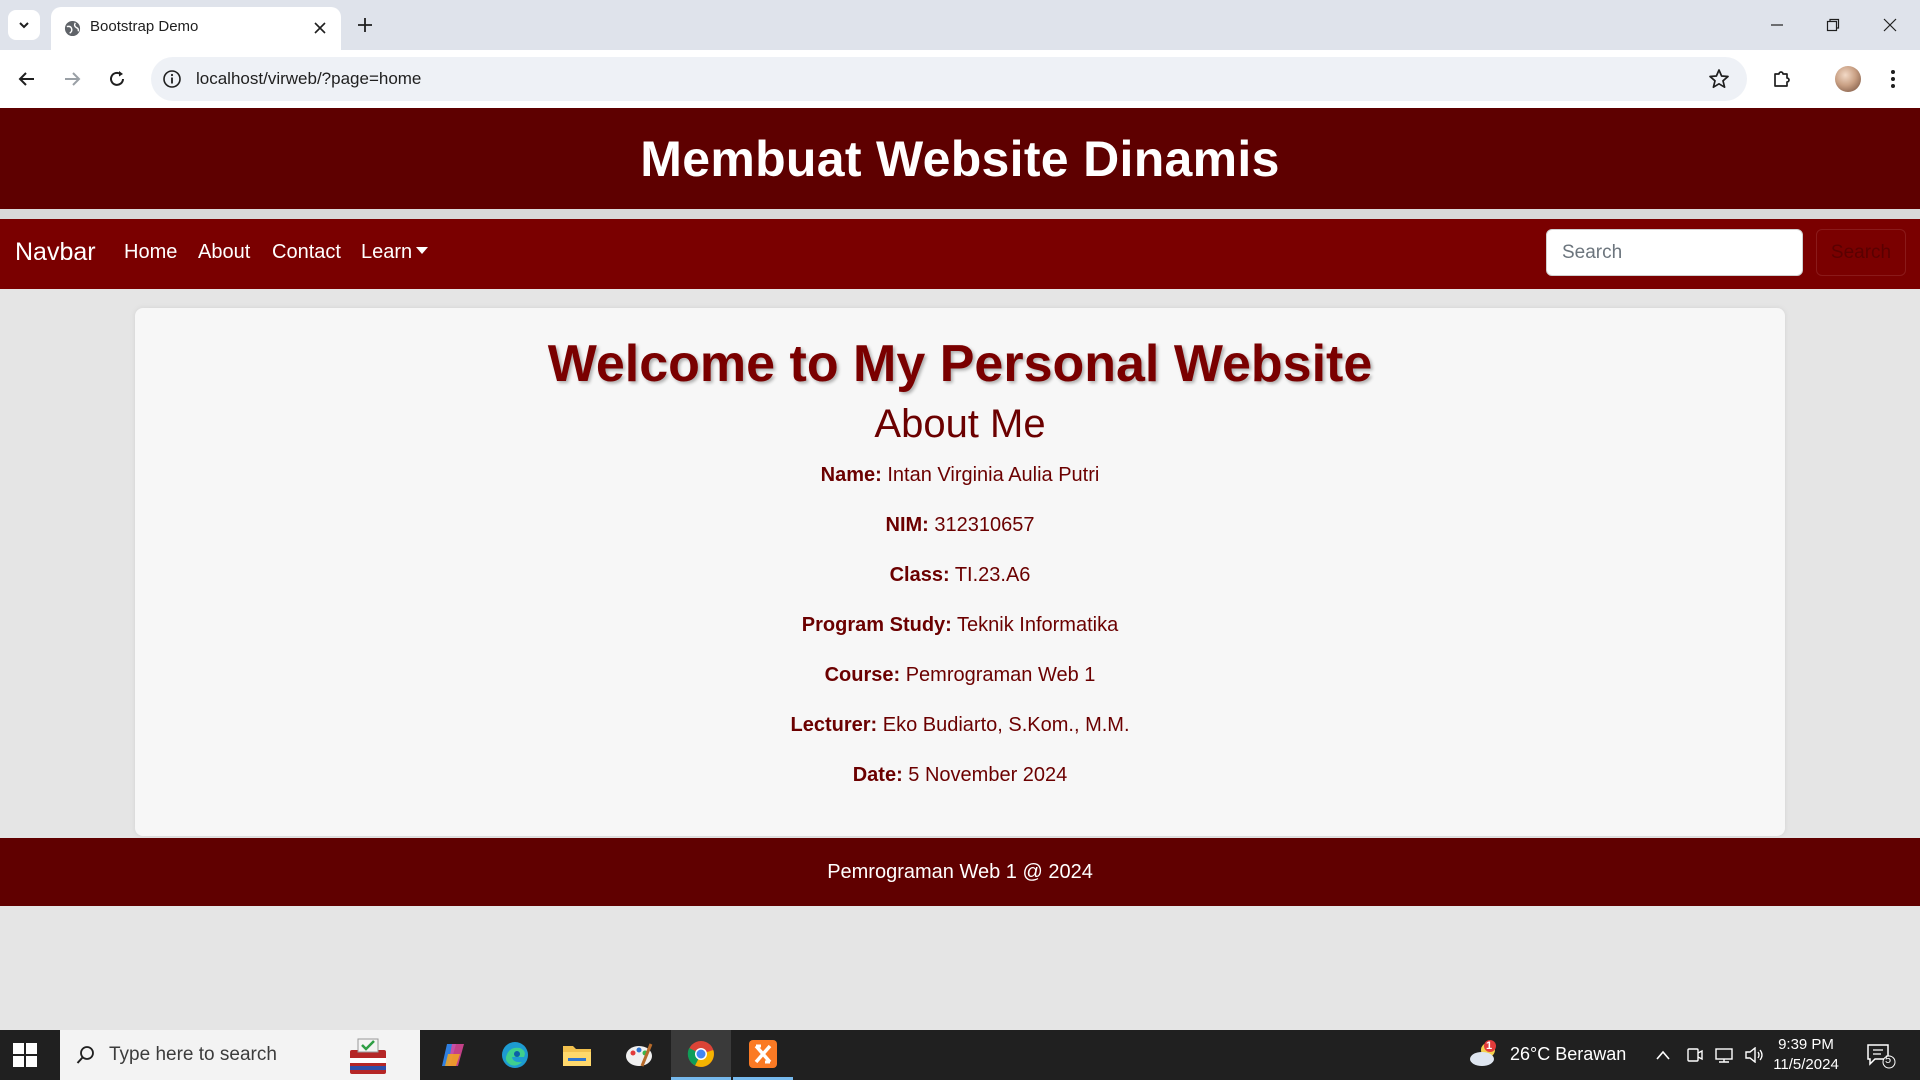 This screenshot has width=1920, height=1080. I want to click on site-footer: Pemrograman Web 1 @ 2024, so click(960, 872).